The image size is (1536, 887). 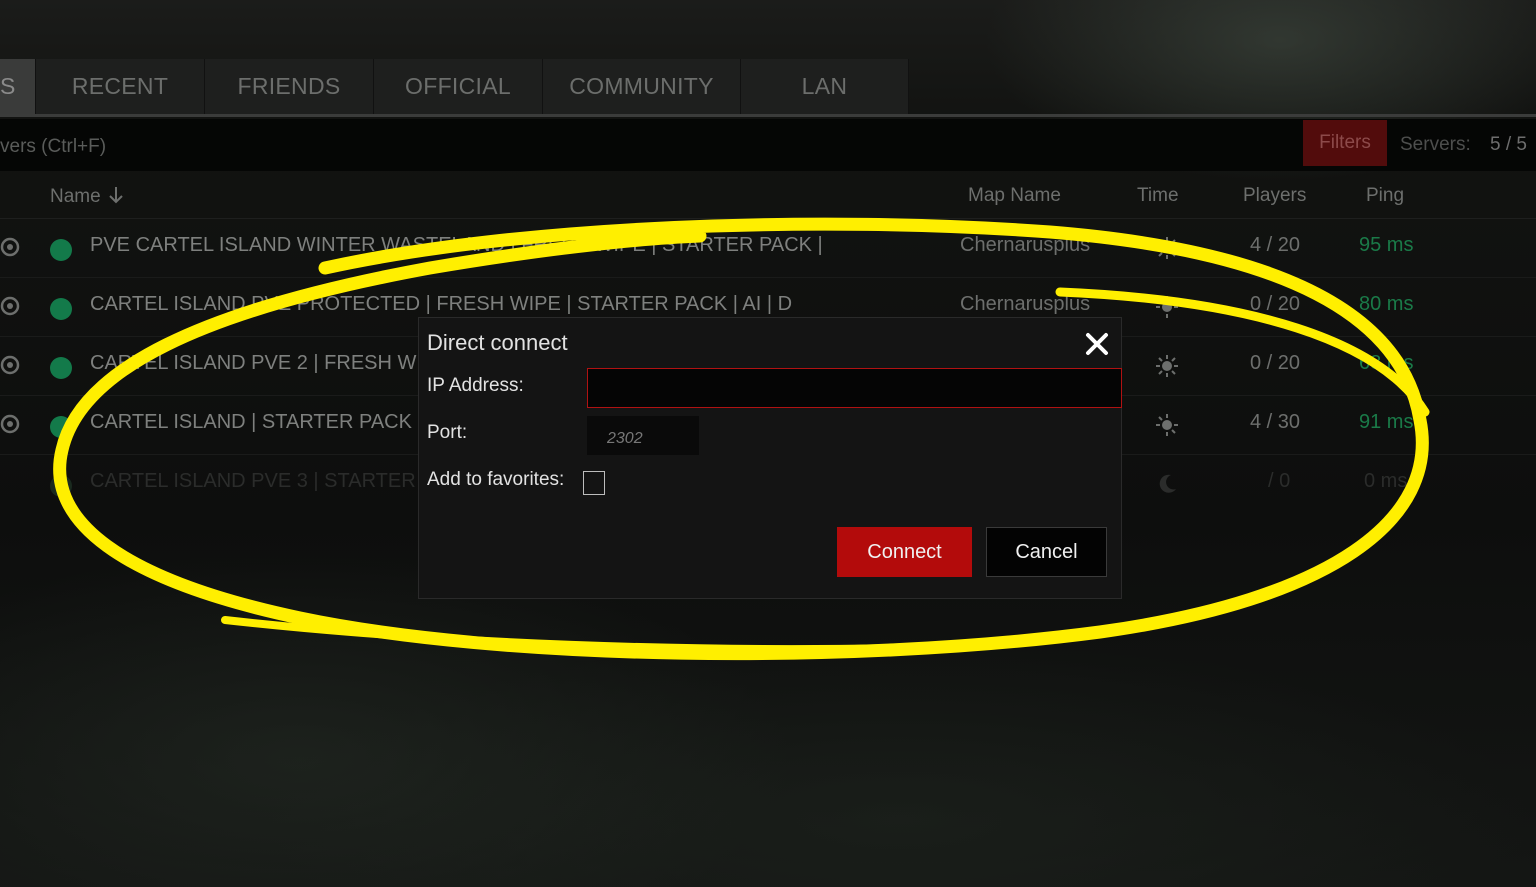 I want to click on tab-divider, so click(x=768, y=115).